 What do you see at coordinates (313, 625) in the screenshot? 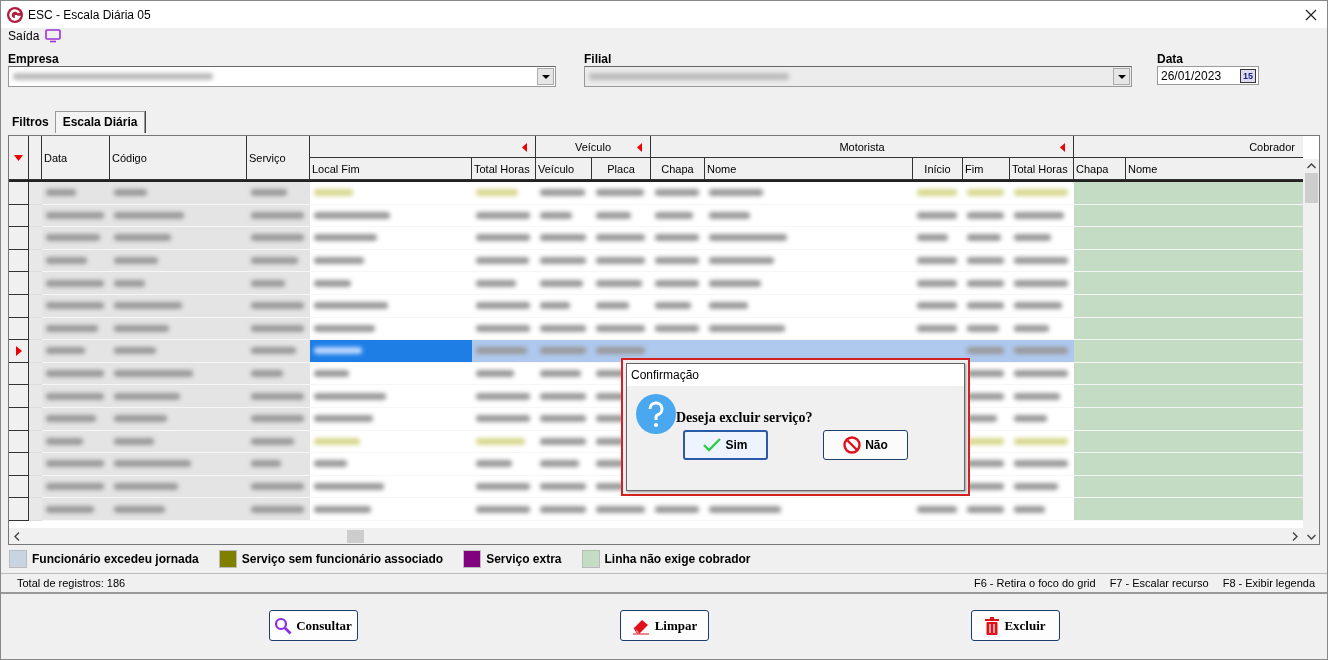
I see `search-button: Consultar` at bounding box center [313, 625].